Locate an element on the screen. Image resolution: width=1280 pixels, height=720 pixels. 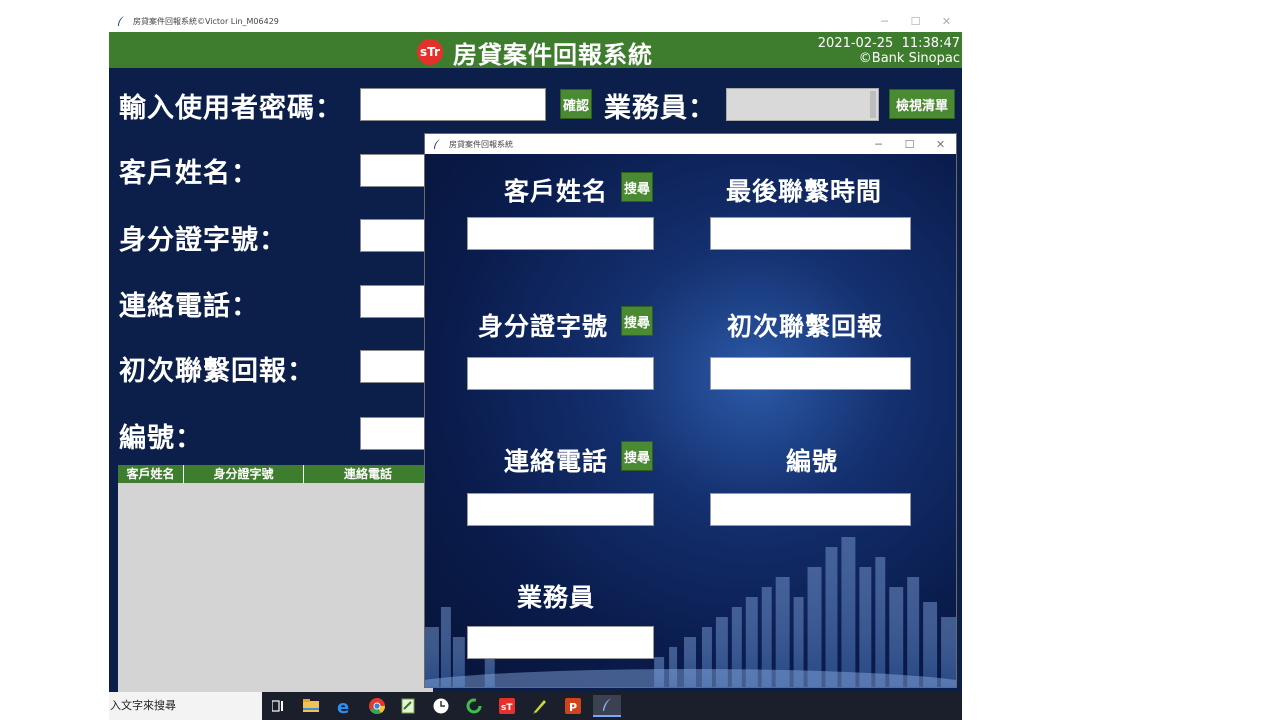
phone-label: 連絡電話： is located at coordinates (189, 306).